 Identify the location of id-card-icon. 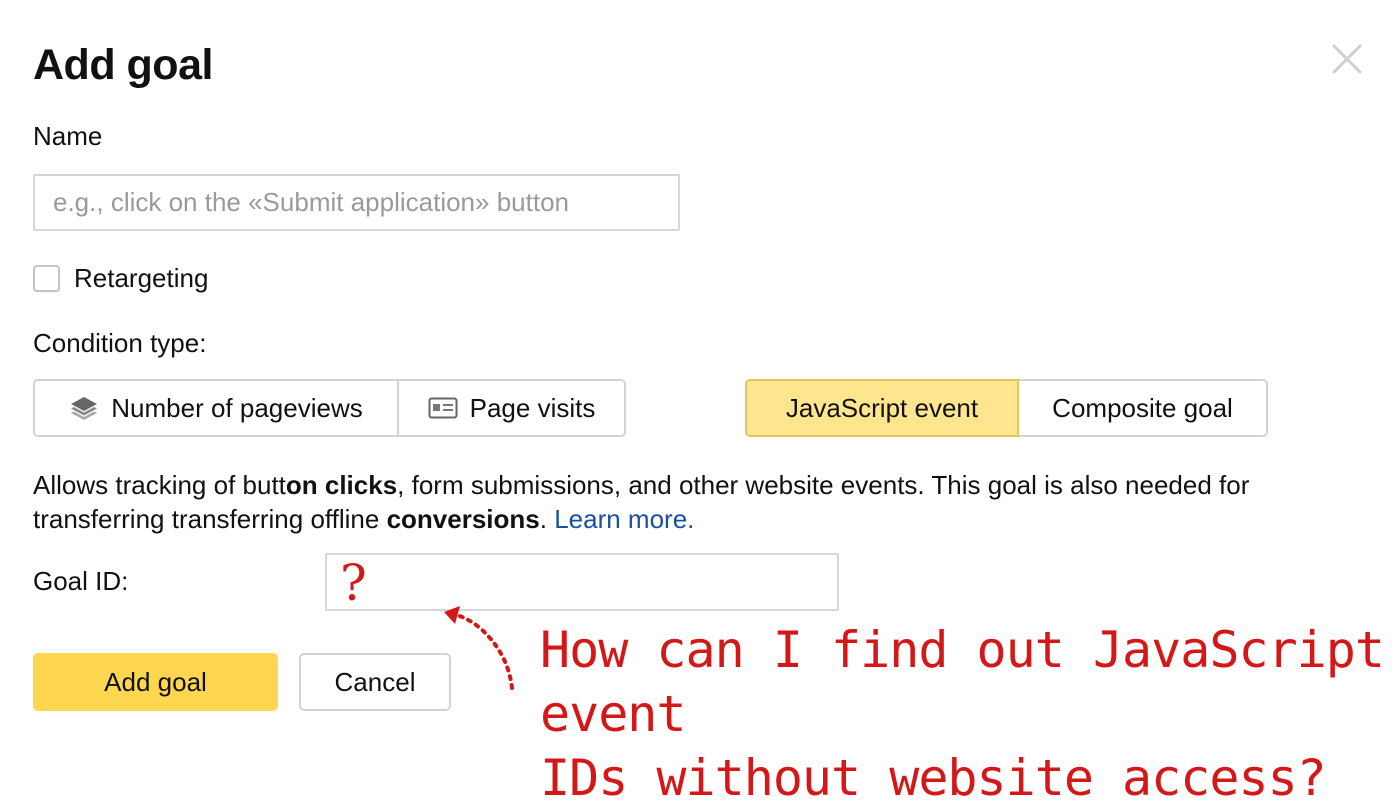
(443, 408).